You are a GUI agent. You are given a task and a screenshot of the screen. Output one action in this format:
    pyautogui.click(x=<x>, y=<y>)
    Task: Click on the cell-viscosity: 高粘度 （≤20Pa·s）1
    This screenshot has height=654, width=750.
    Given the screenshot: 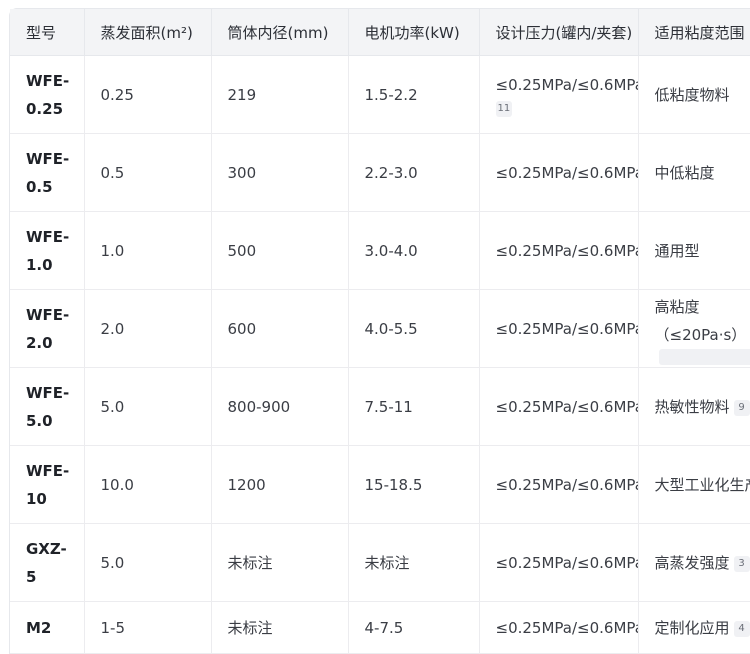 What is the action you would take?
    pyautogui.click(x=694, y=328)
    